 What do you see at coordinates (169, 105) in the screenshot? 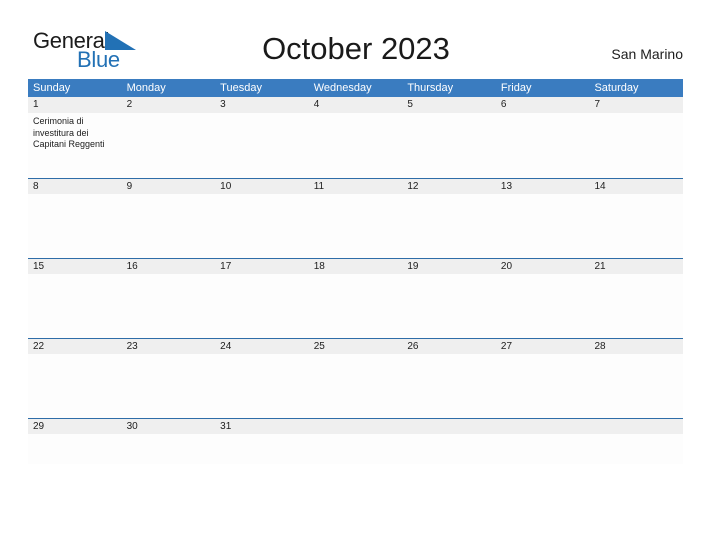
I see `day-number: 2` at bounding box center [169, 105].